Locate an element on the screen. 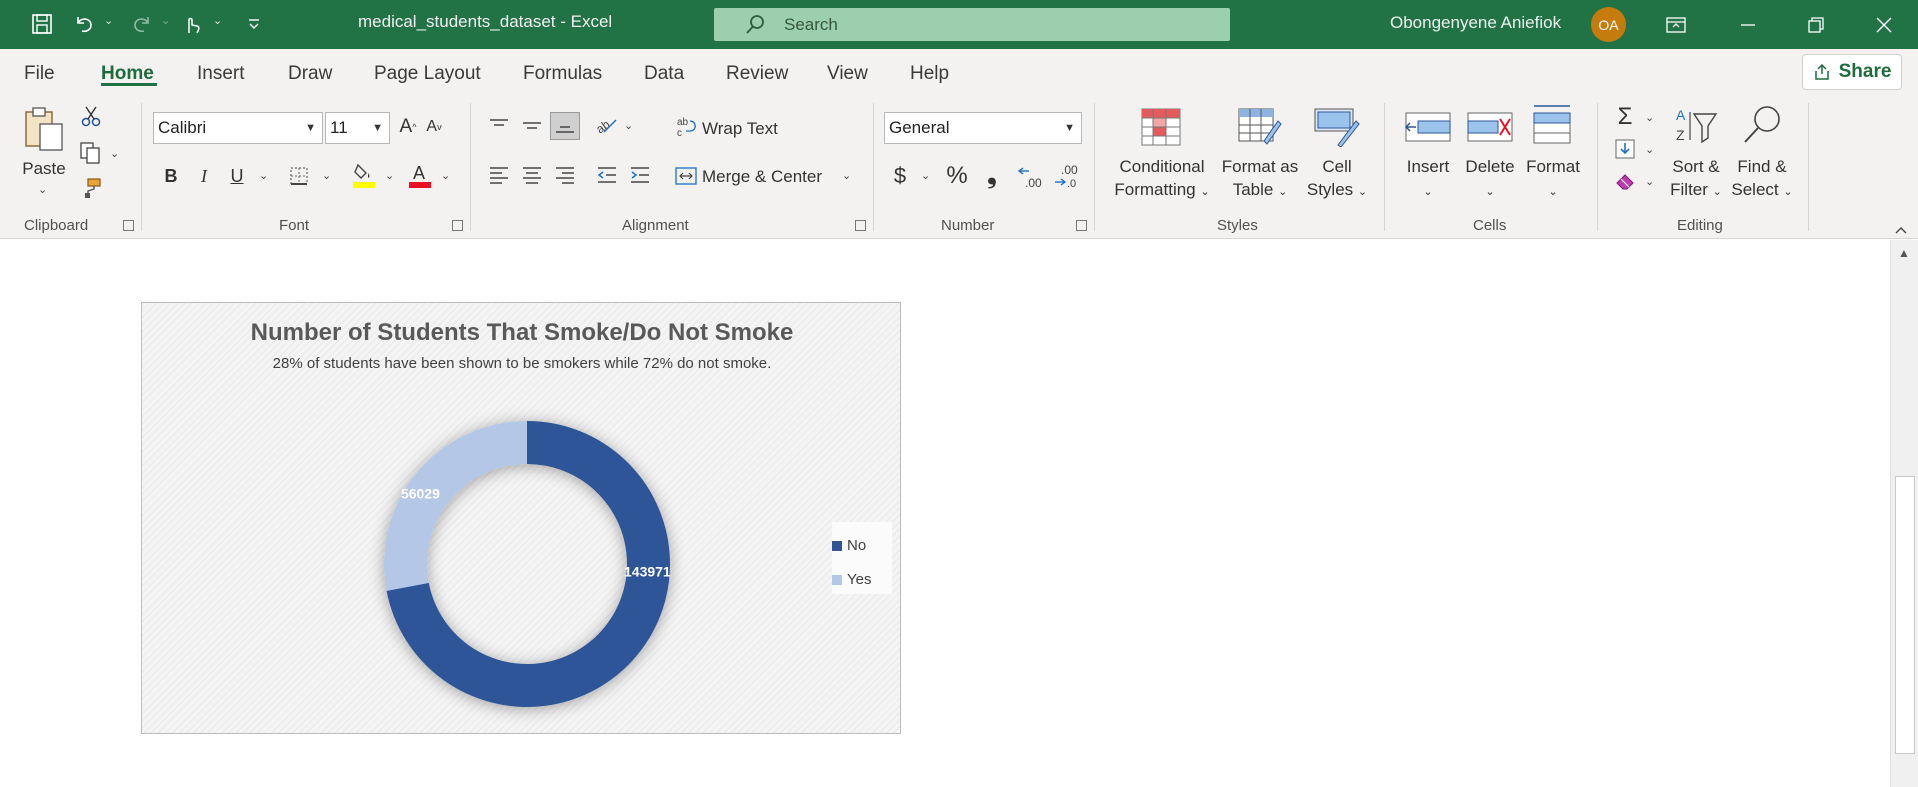 The width and height of the screenshot is (1918, 787). tab-review: Review is located at coordinates (757, 74).